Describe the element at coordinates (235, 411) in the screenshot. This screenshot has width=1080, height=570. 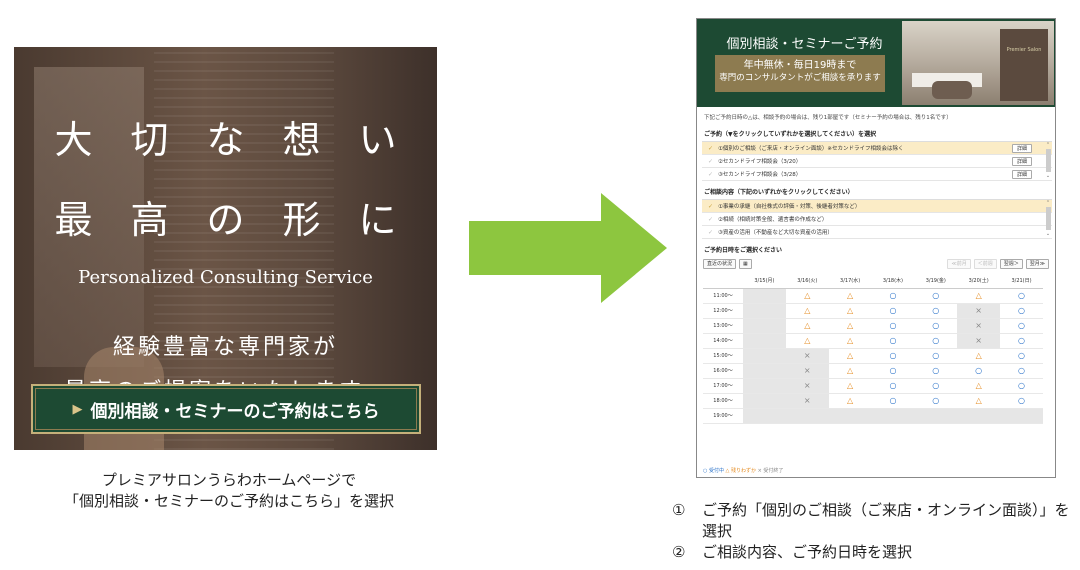
I see `cta-label: 個別相談・セミナーのご予約はこちら` at that location.